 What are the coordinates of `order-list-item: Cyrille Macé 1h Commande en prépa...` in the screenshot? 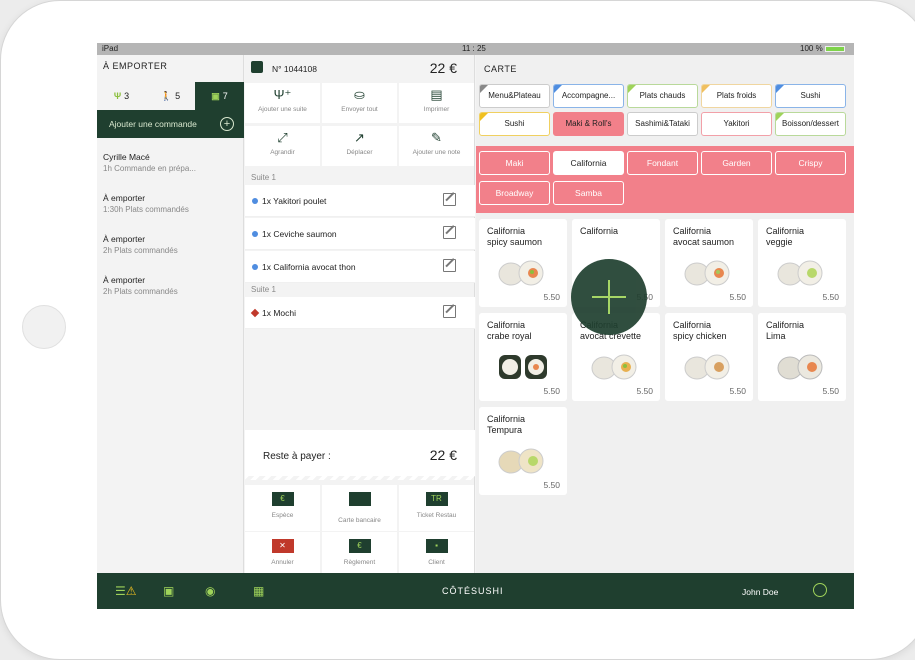 It's located at (170, 162).